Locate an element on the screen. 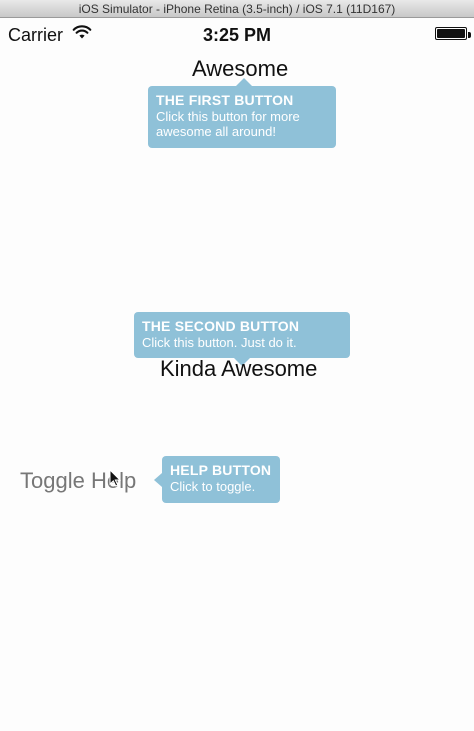  tooltip-title: THE FIRST BUTTON is located at coordinates (225, 100).